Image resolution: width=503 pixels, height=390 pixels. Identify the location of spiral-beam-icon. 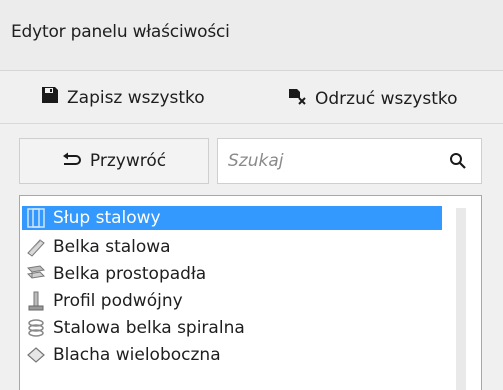
(36, 328).